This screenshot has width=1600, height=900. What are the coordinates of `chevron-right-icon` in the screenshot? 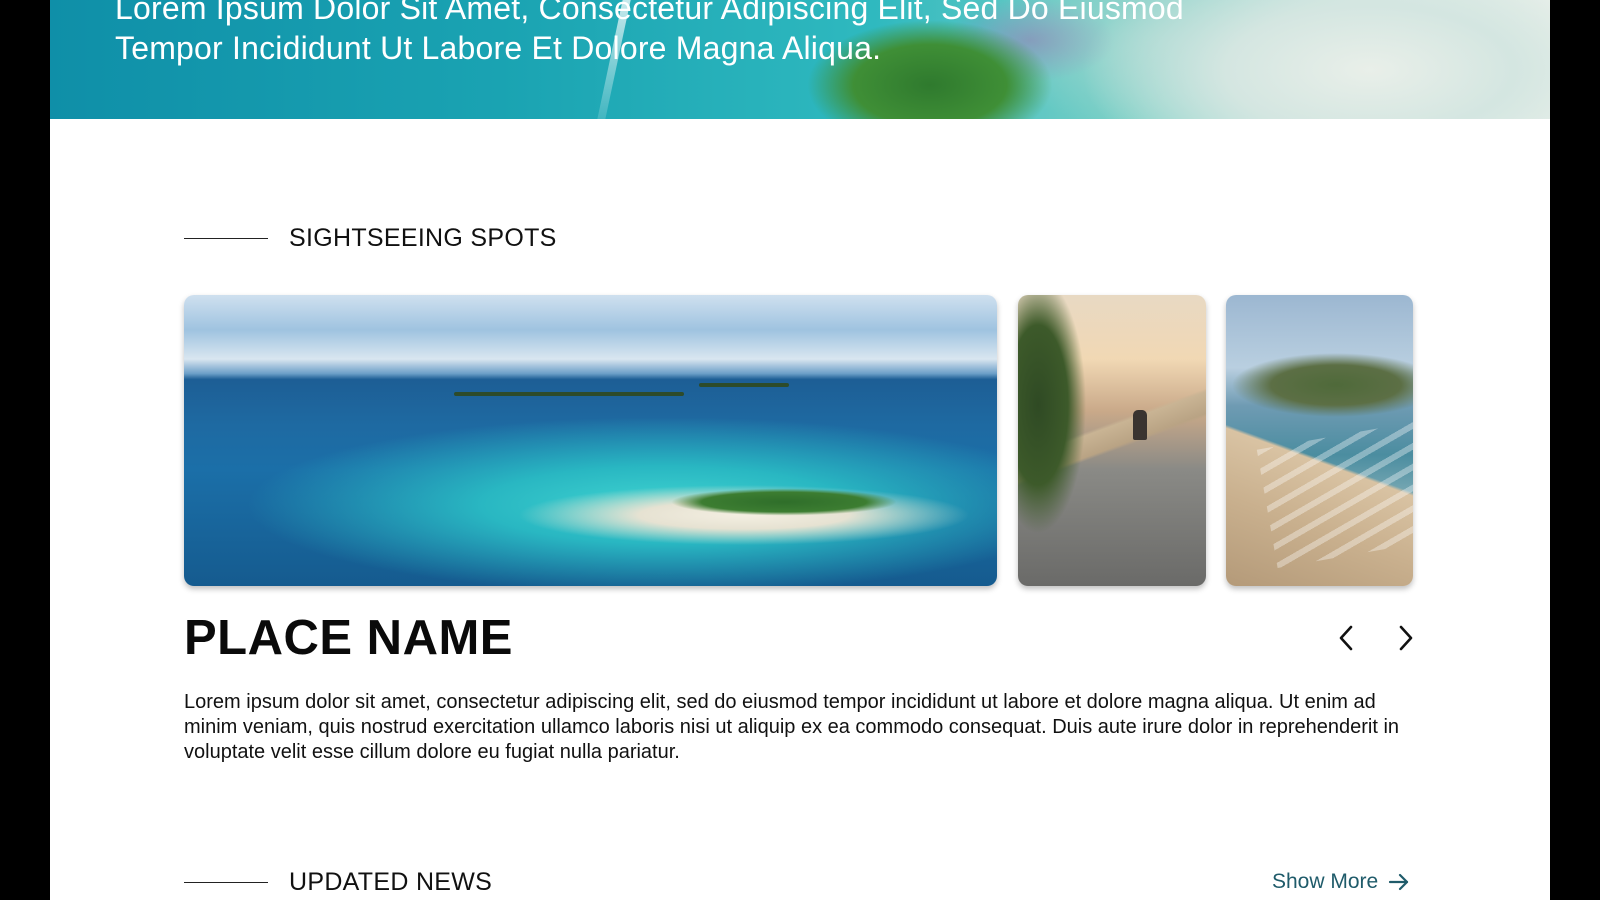 It's located at (1406, 638).